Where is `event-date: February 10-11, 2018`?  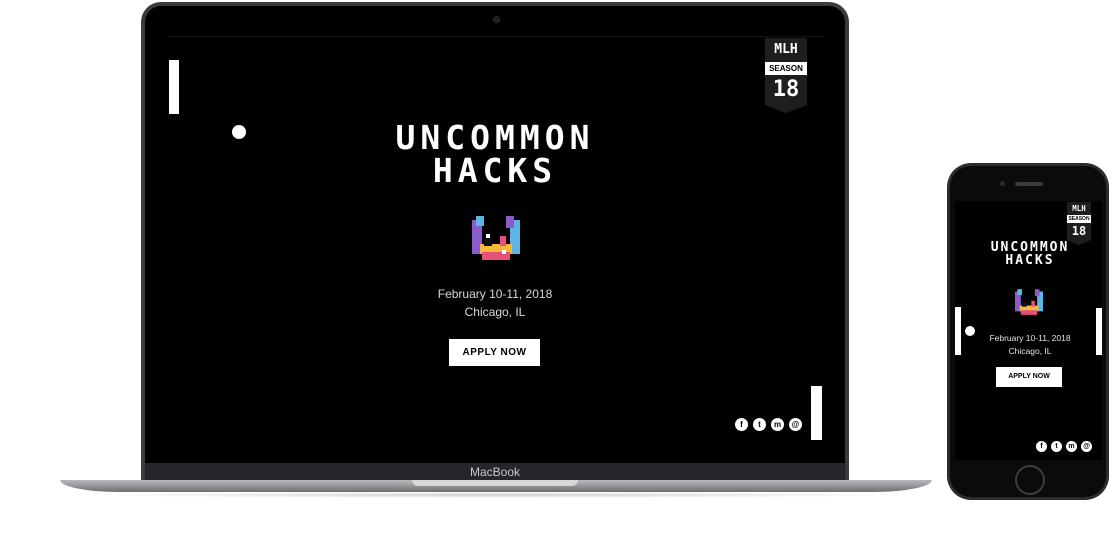
event-date: February 10-11, 2018 is located at coordinates (495, 294).